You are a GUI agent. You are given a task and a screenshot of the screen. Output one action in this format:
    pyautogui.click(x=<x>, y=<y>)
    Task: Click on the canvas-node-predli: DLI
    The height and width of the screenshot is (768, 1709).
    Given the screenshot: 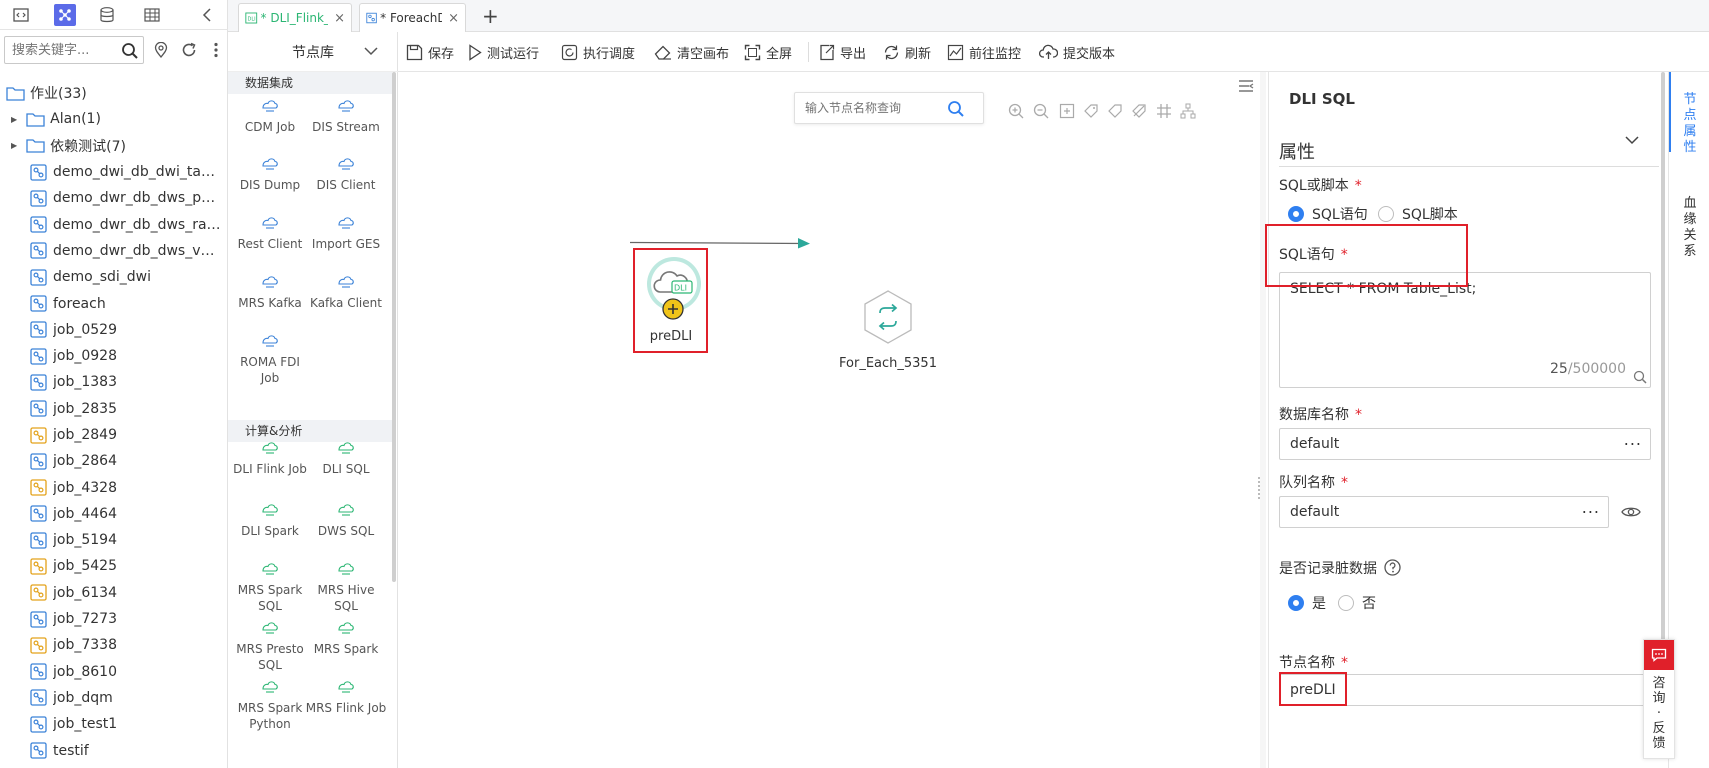 What is the action you would take?
    pyautogui.click(x=674, y=288)
    